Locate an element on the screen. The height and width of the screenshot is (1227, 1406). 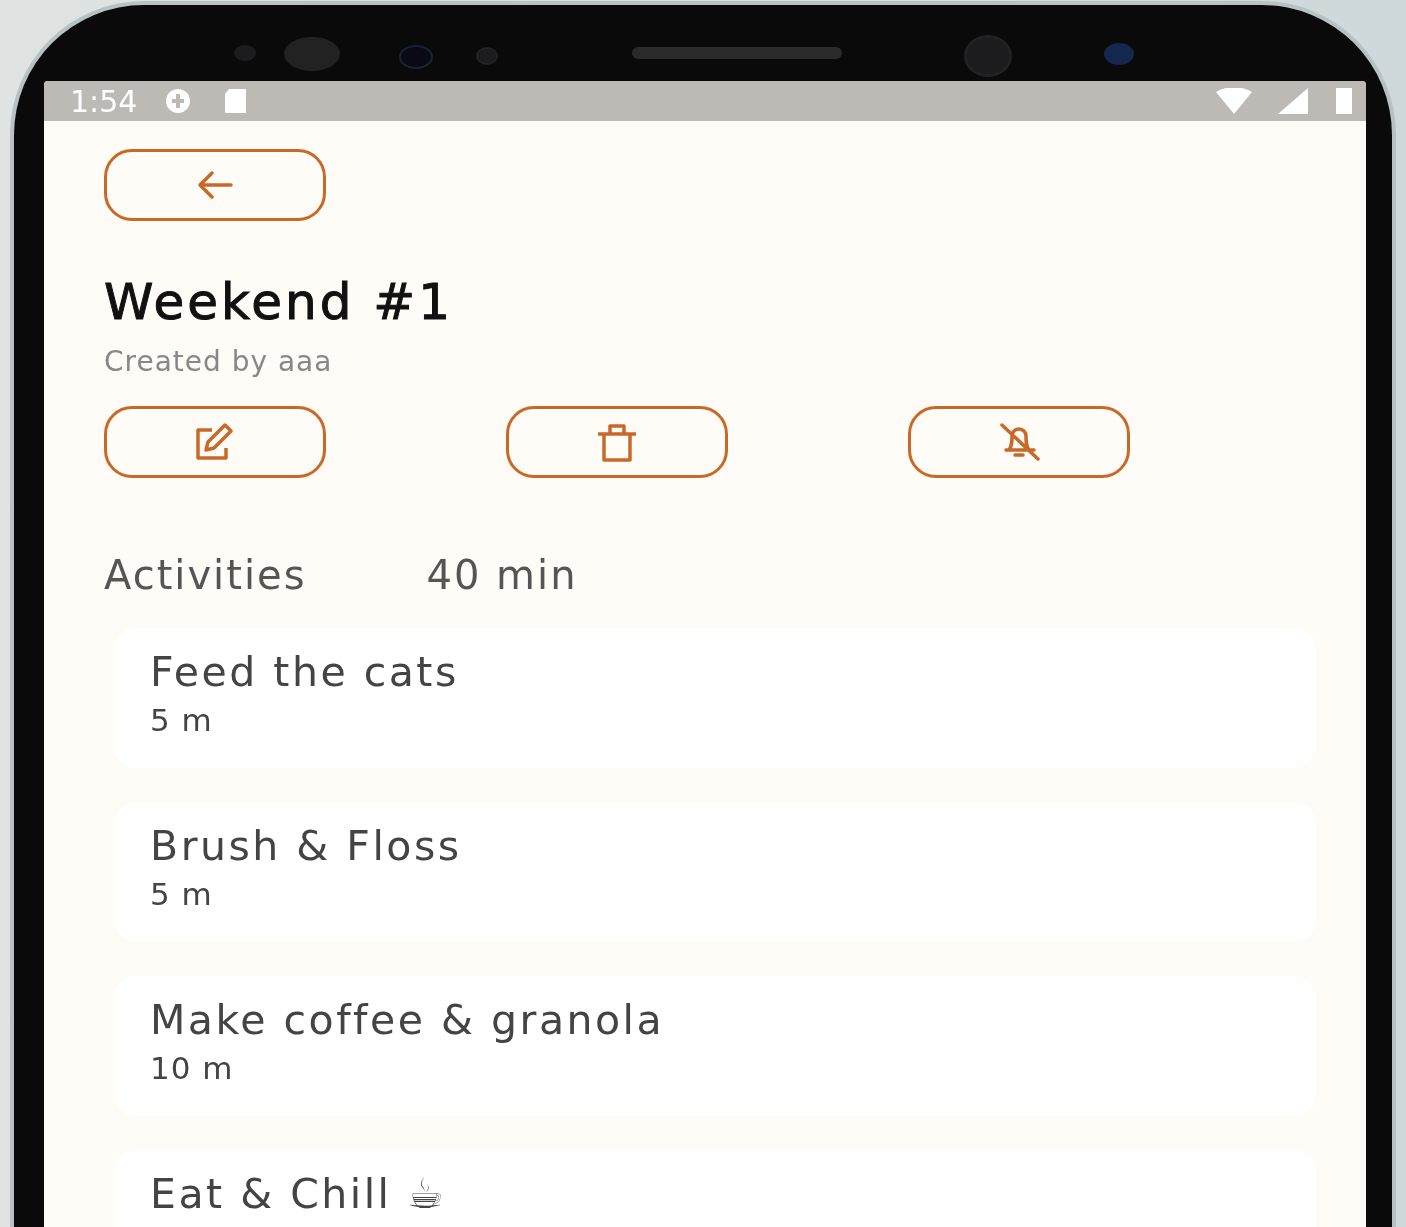
activity-card: Feed the cats 5 m is located at coordinates (715, 698).